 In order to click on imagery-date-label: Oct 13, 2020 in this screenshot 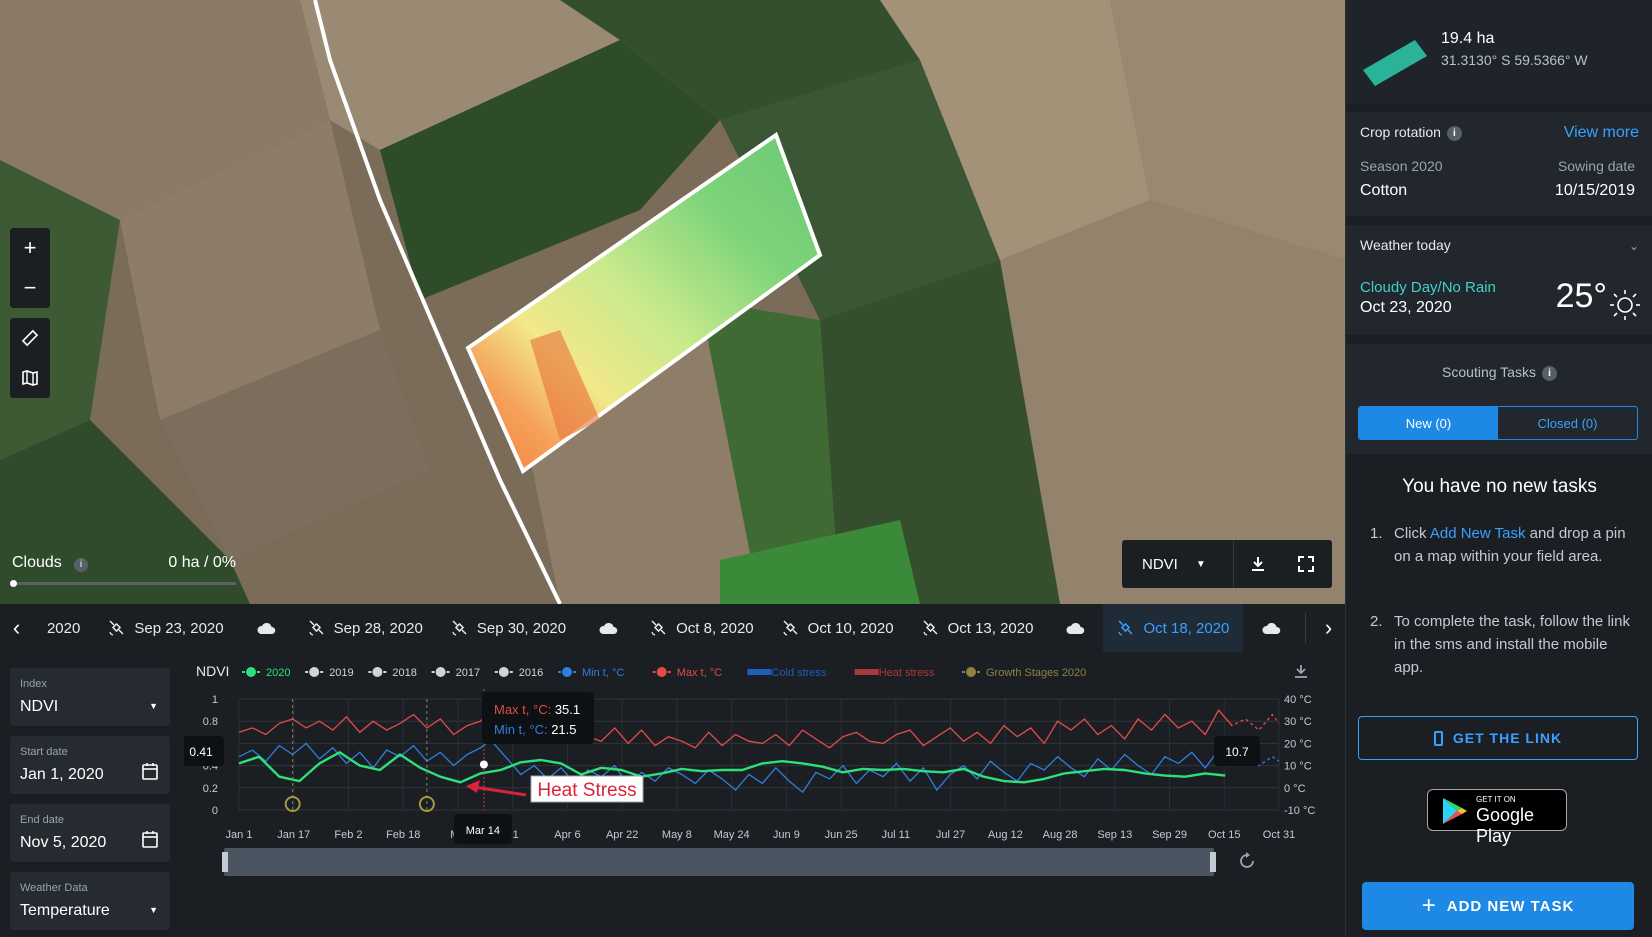, I will do `click(990, 628)`.